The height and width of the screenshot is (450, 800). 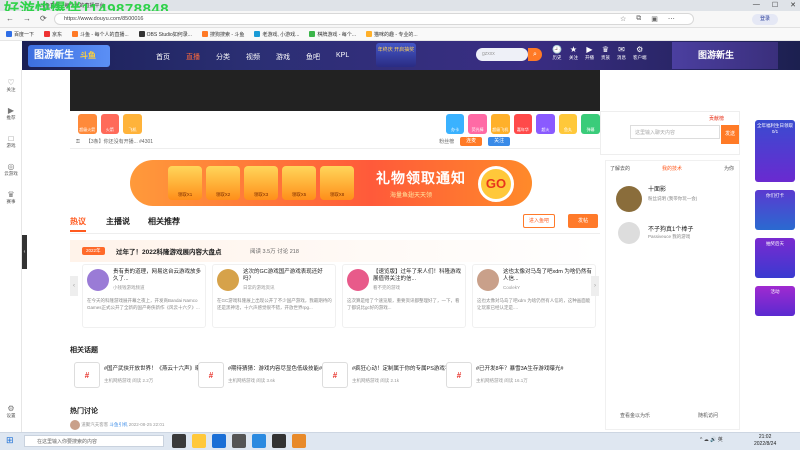 What do you see at coordinates (725, 55) in the screenshot?
I see `event-banner: 图游新生` at bounding box center [725, 55].